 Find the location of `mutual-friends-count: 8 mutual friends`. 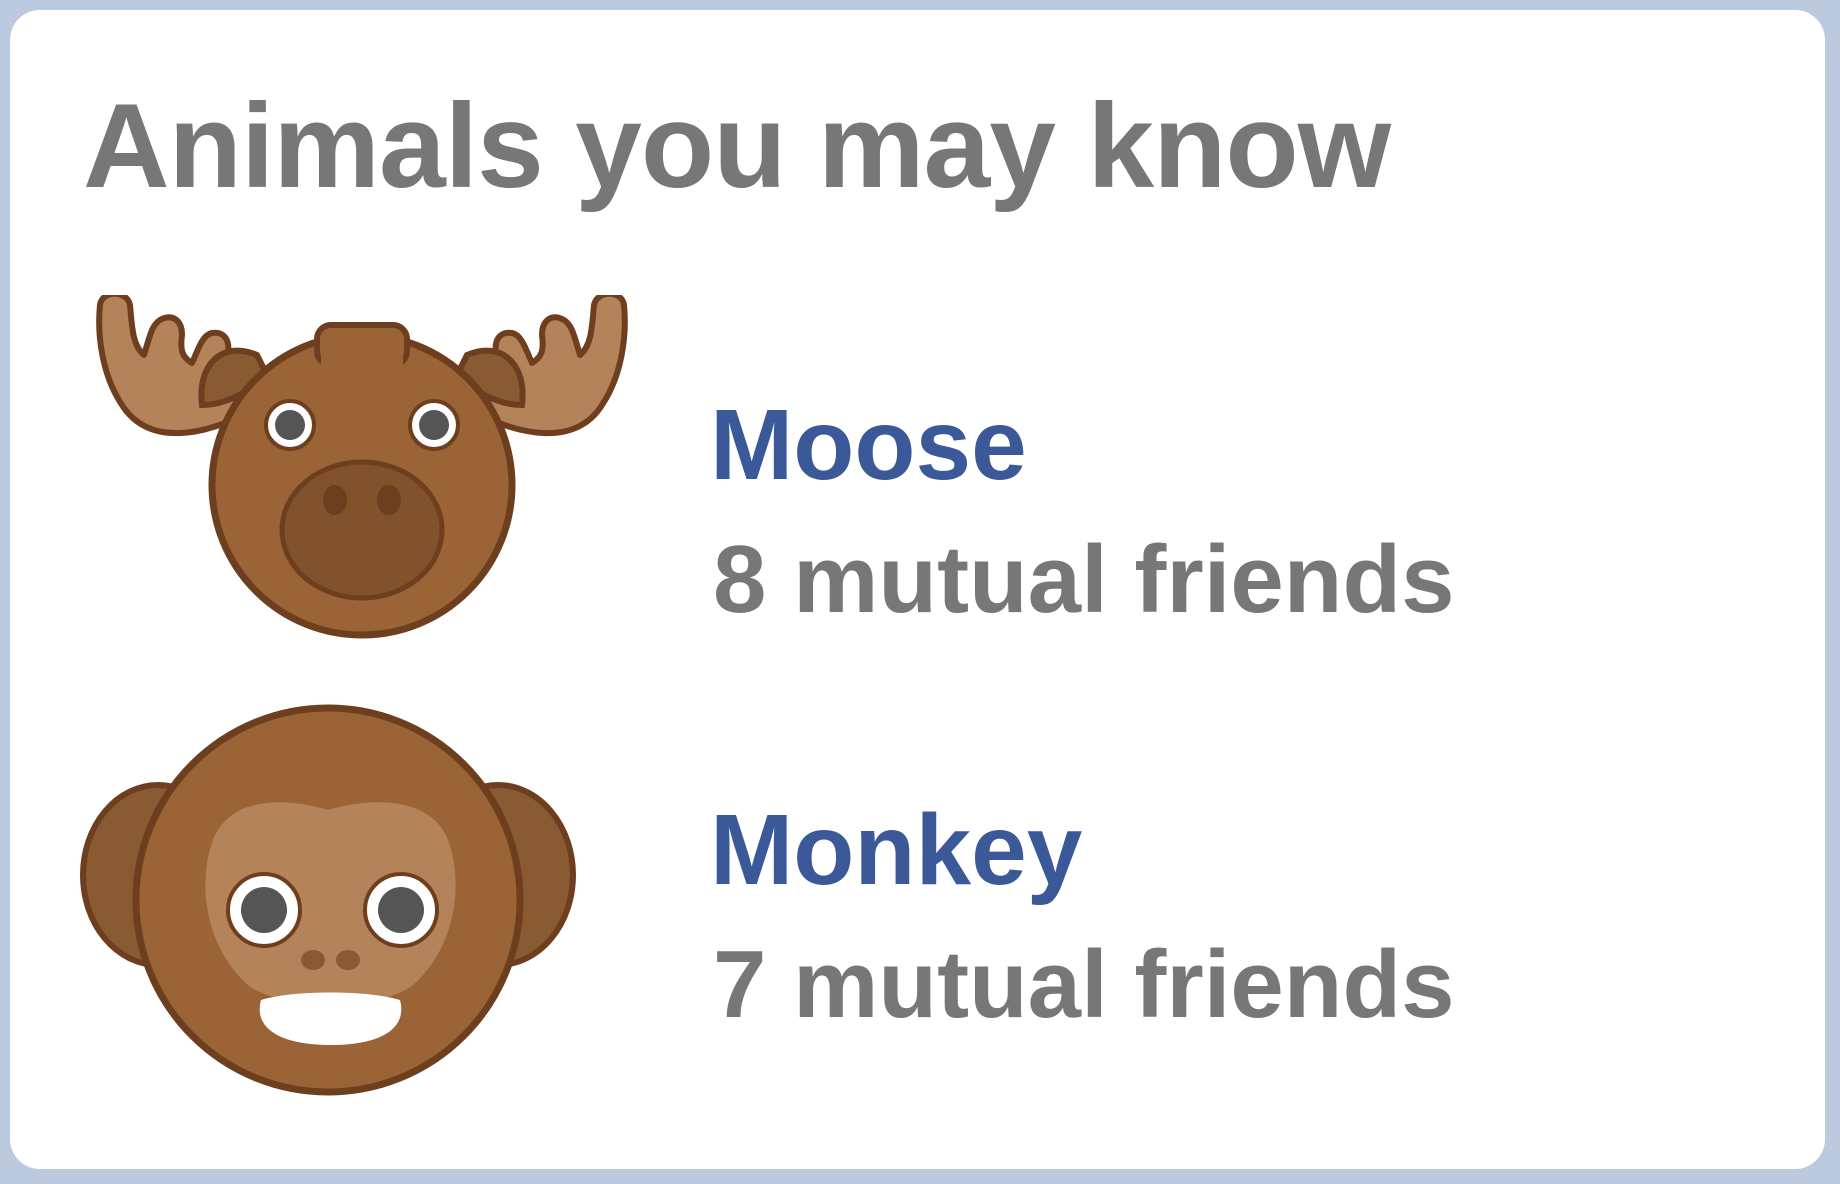

mutual-friends-count: 8 mutual friends is located at coordinates (1084, 579).